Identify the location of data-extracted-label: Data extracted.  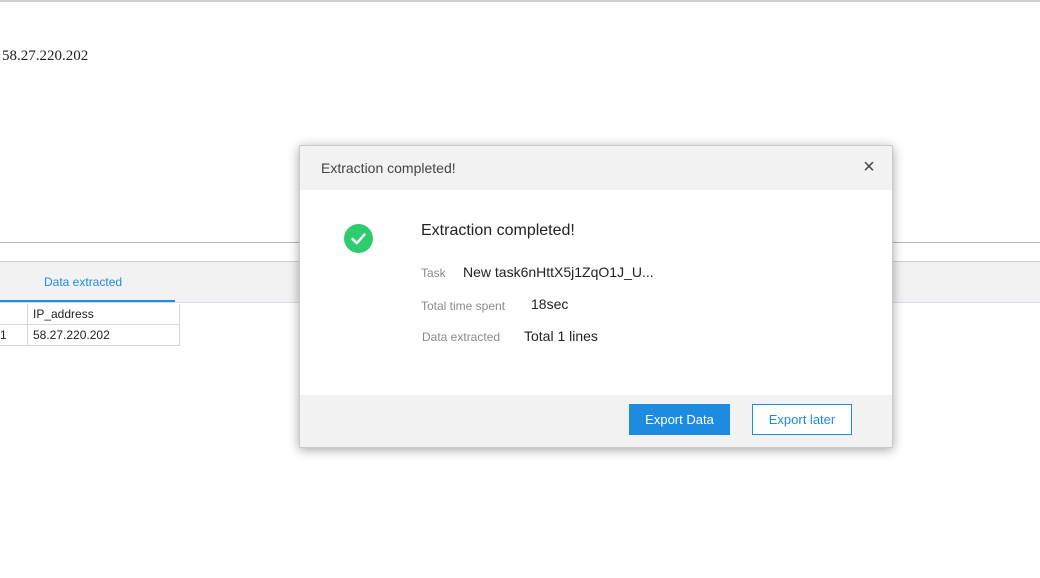
(461, 337).